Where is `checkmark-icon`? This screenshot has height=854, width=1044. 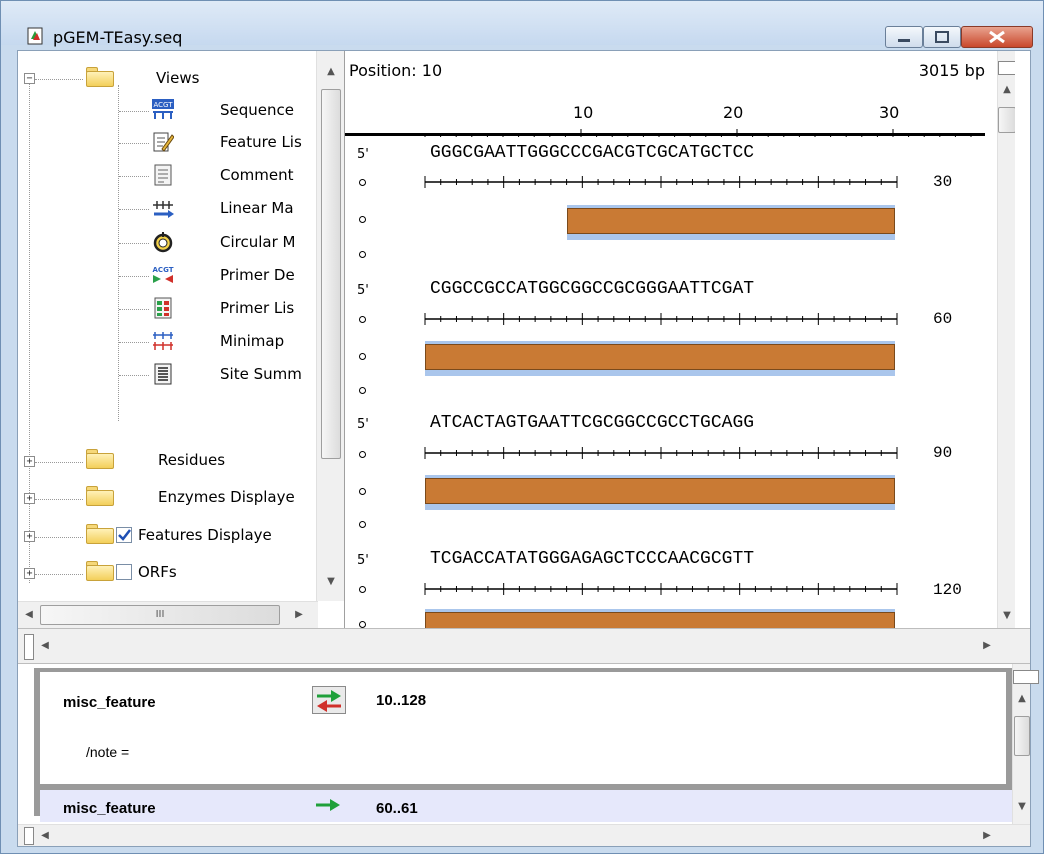 checkmark-icon is located at coordinates (124, 535).